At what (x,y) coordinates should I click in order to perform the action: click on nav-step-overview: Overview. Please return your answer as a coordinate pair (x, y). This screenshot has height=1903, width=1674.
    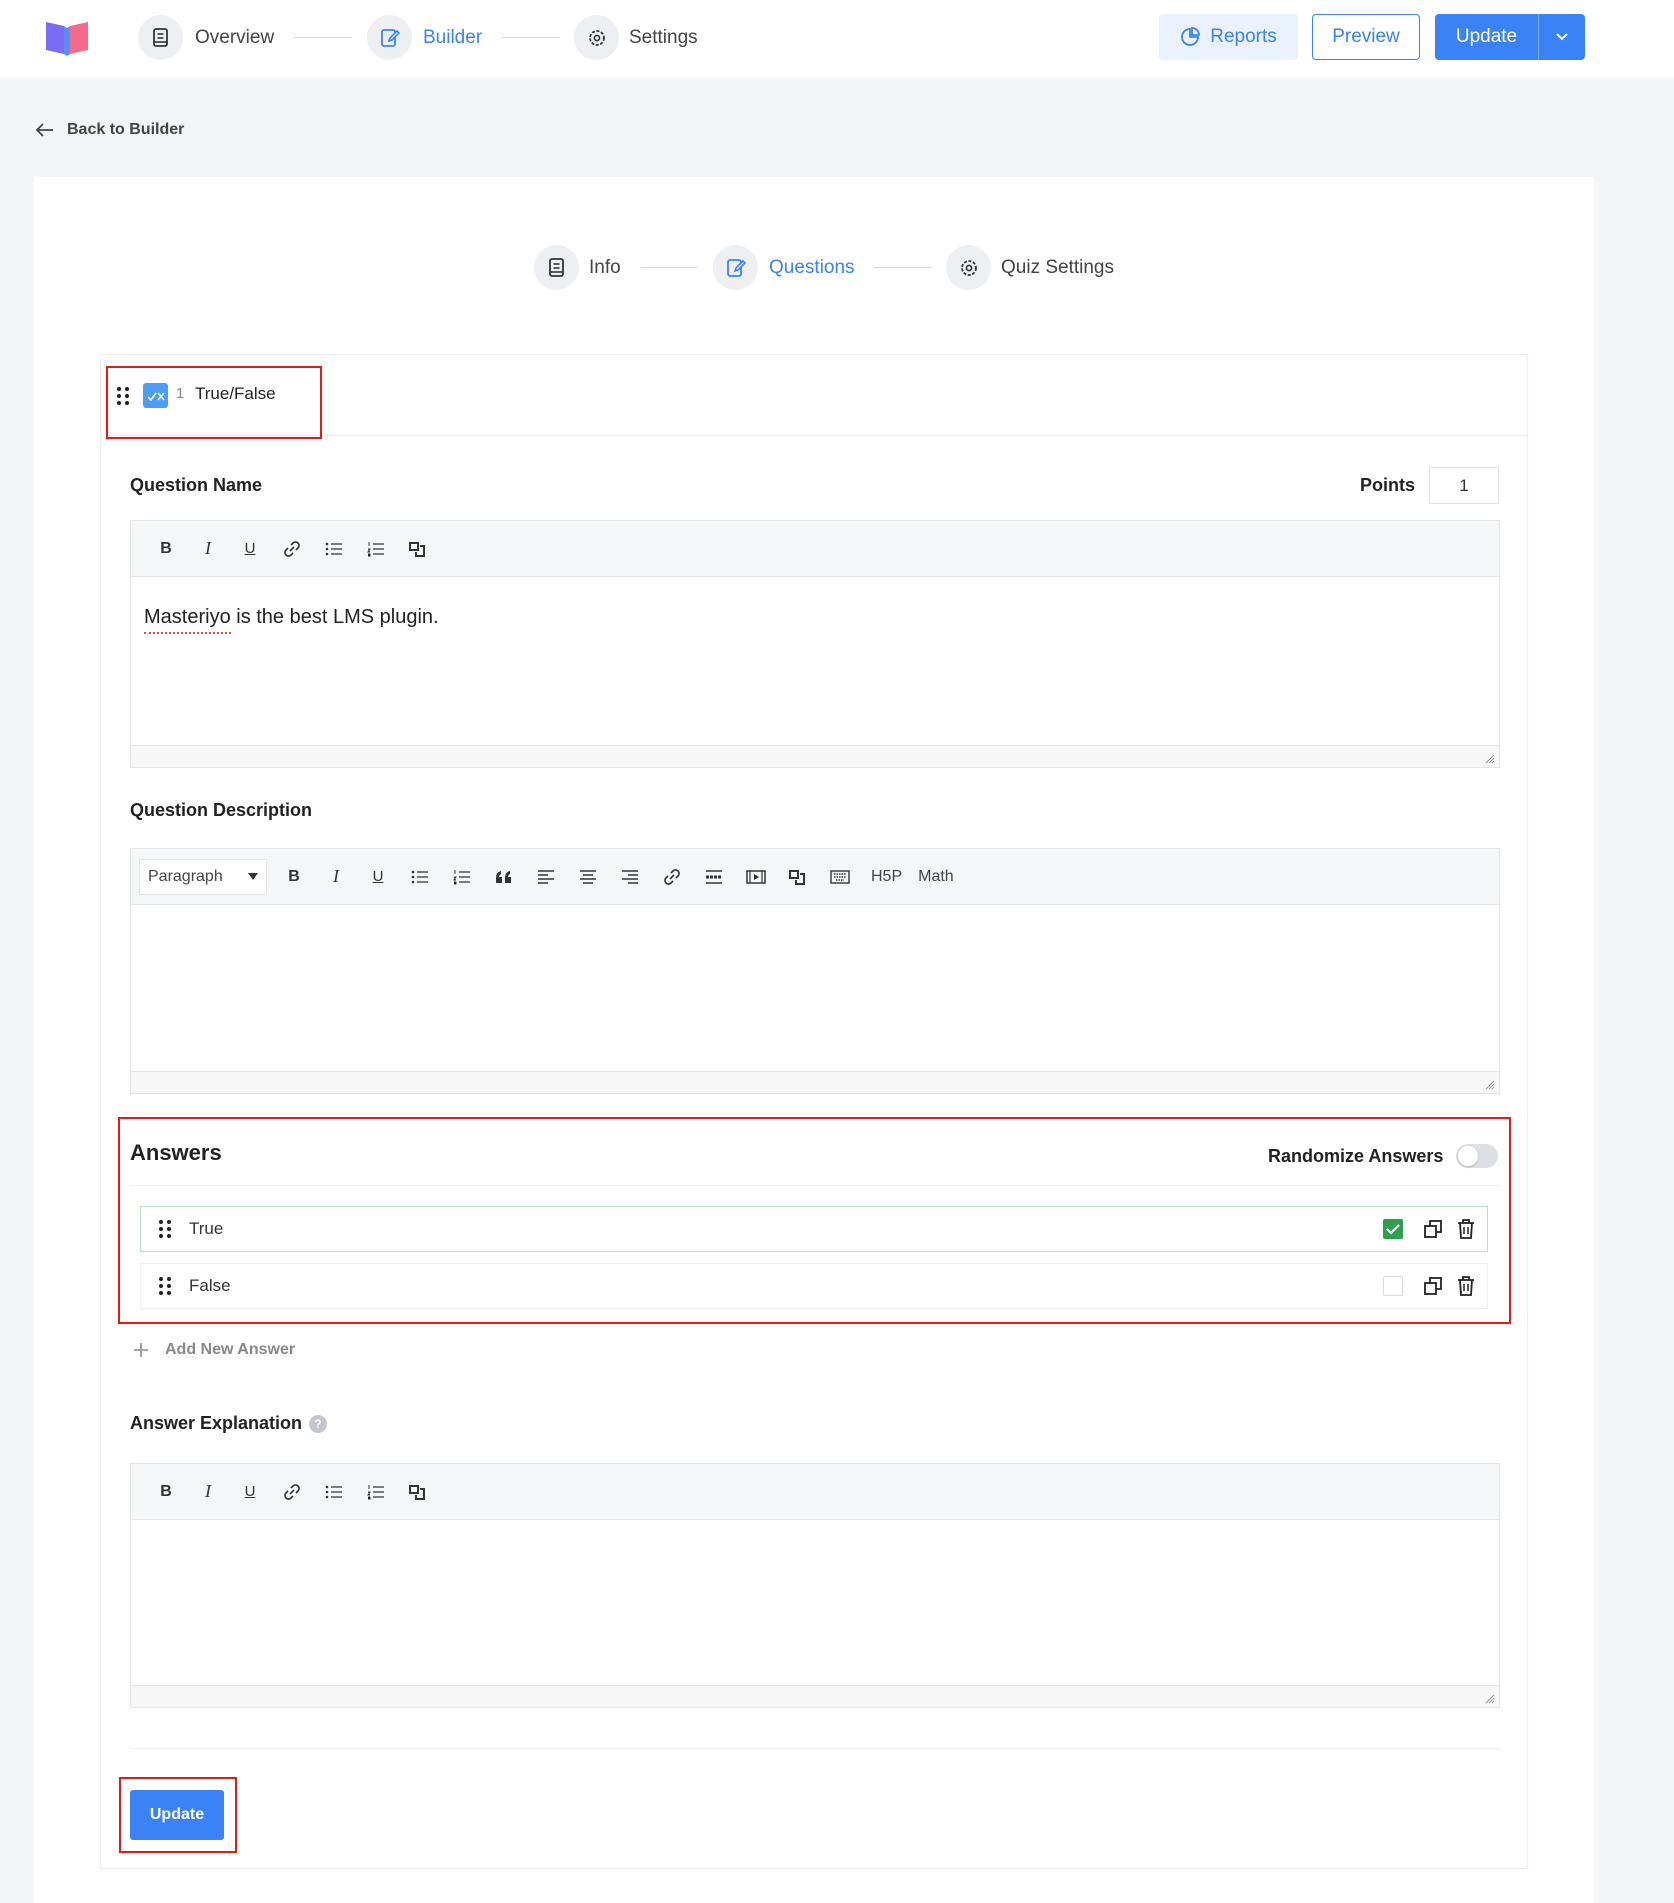
    Looking at the image, I should click on (234, 37).